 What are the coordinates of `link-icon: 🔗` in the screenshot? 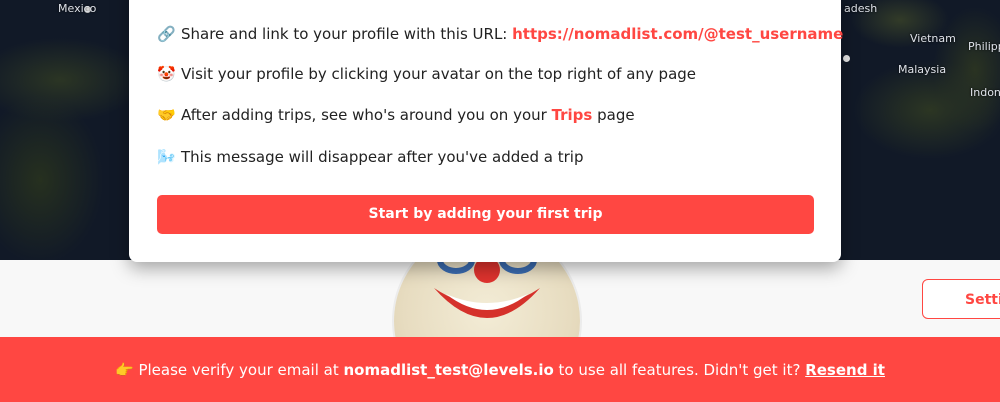 It's located at (166, 34).